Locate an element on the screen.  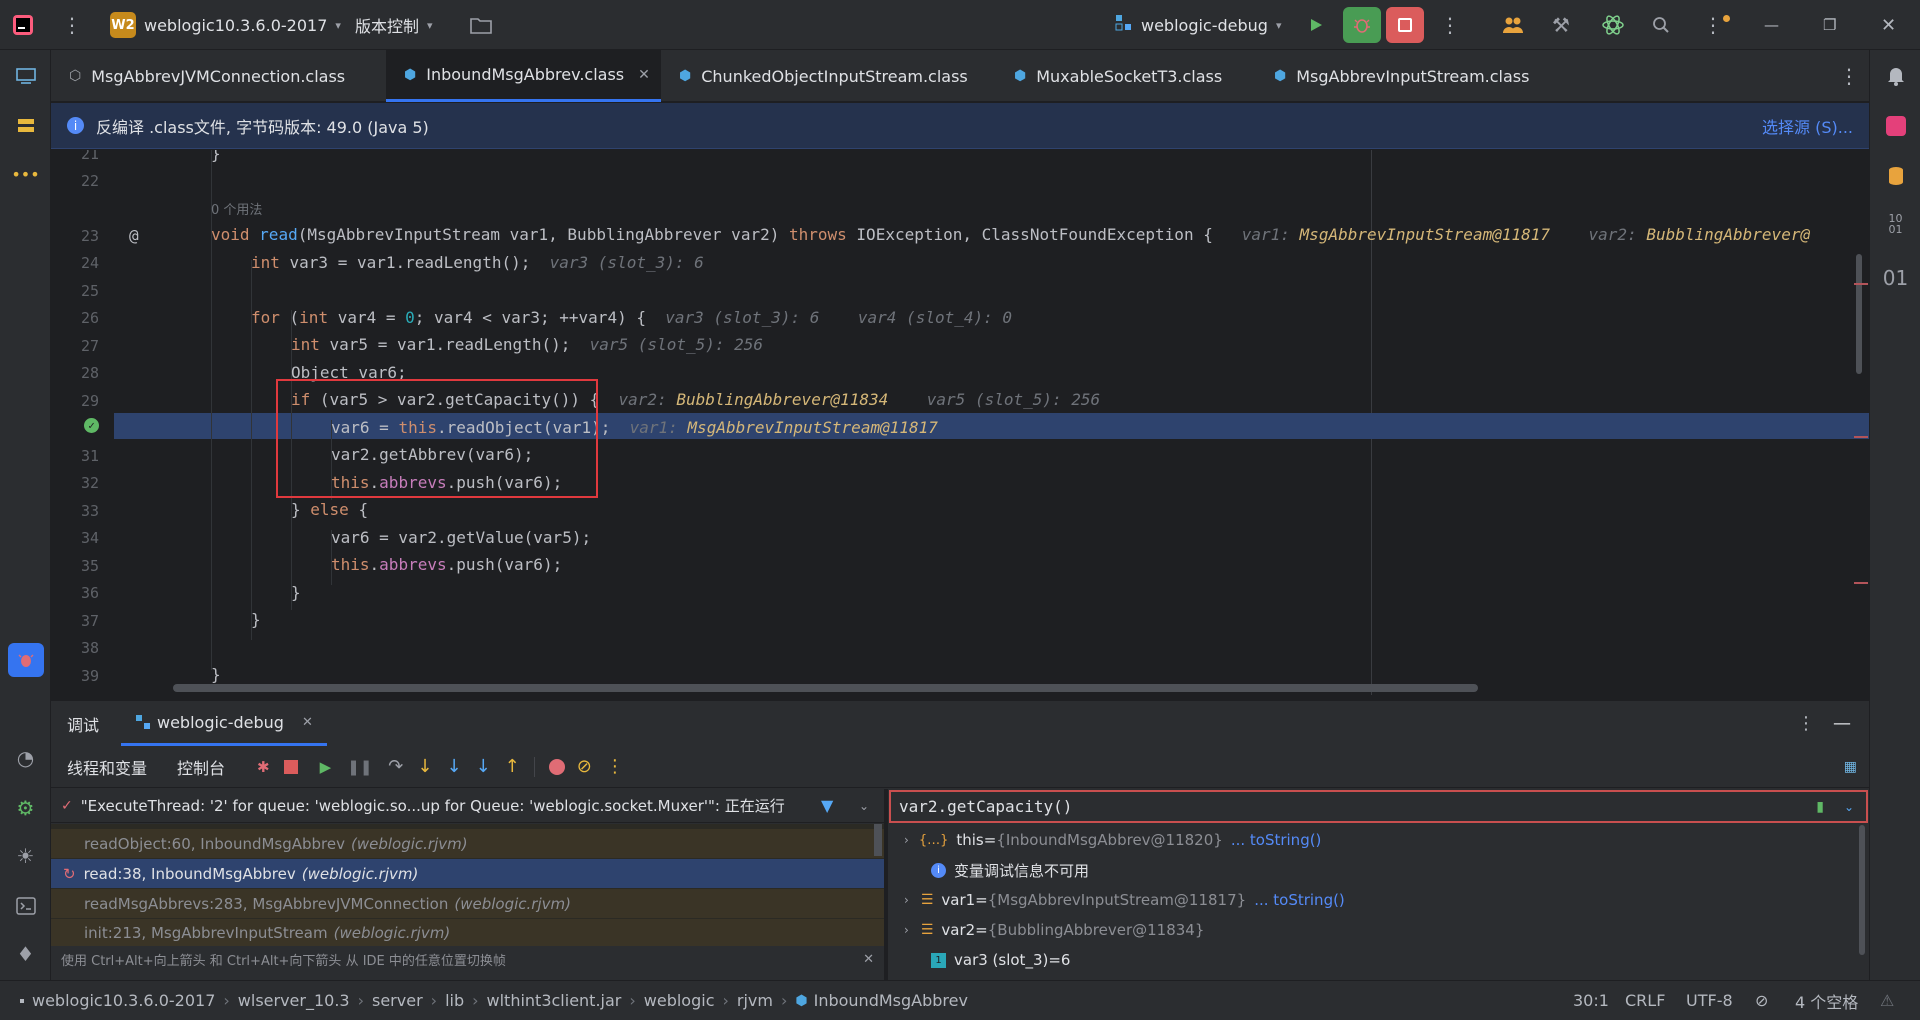
tab-muxablesockett3: ⬢ MuxableSocketT3.class is located at coordinates (1126, 76).